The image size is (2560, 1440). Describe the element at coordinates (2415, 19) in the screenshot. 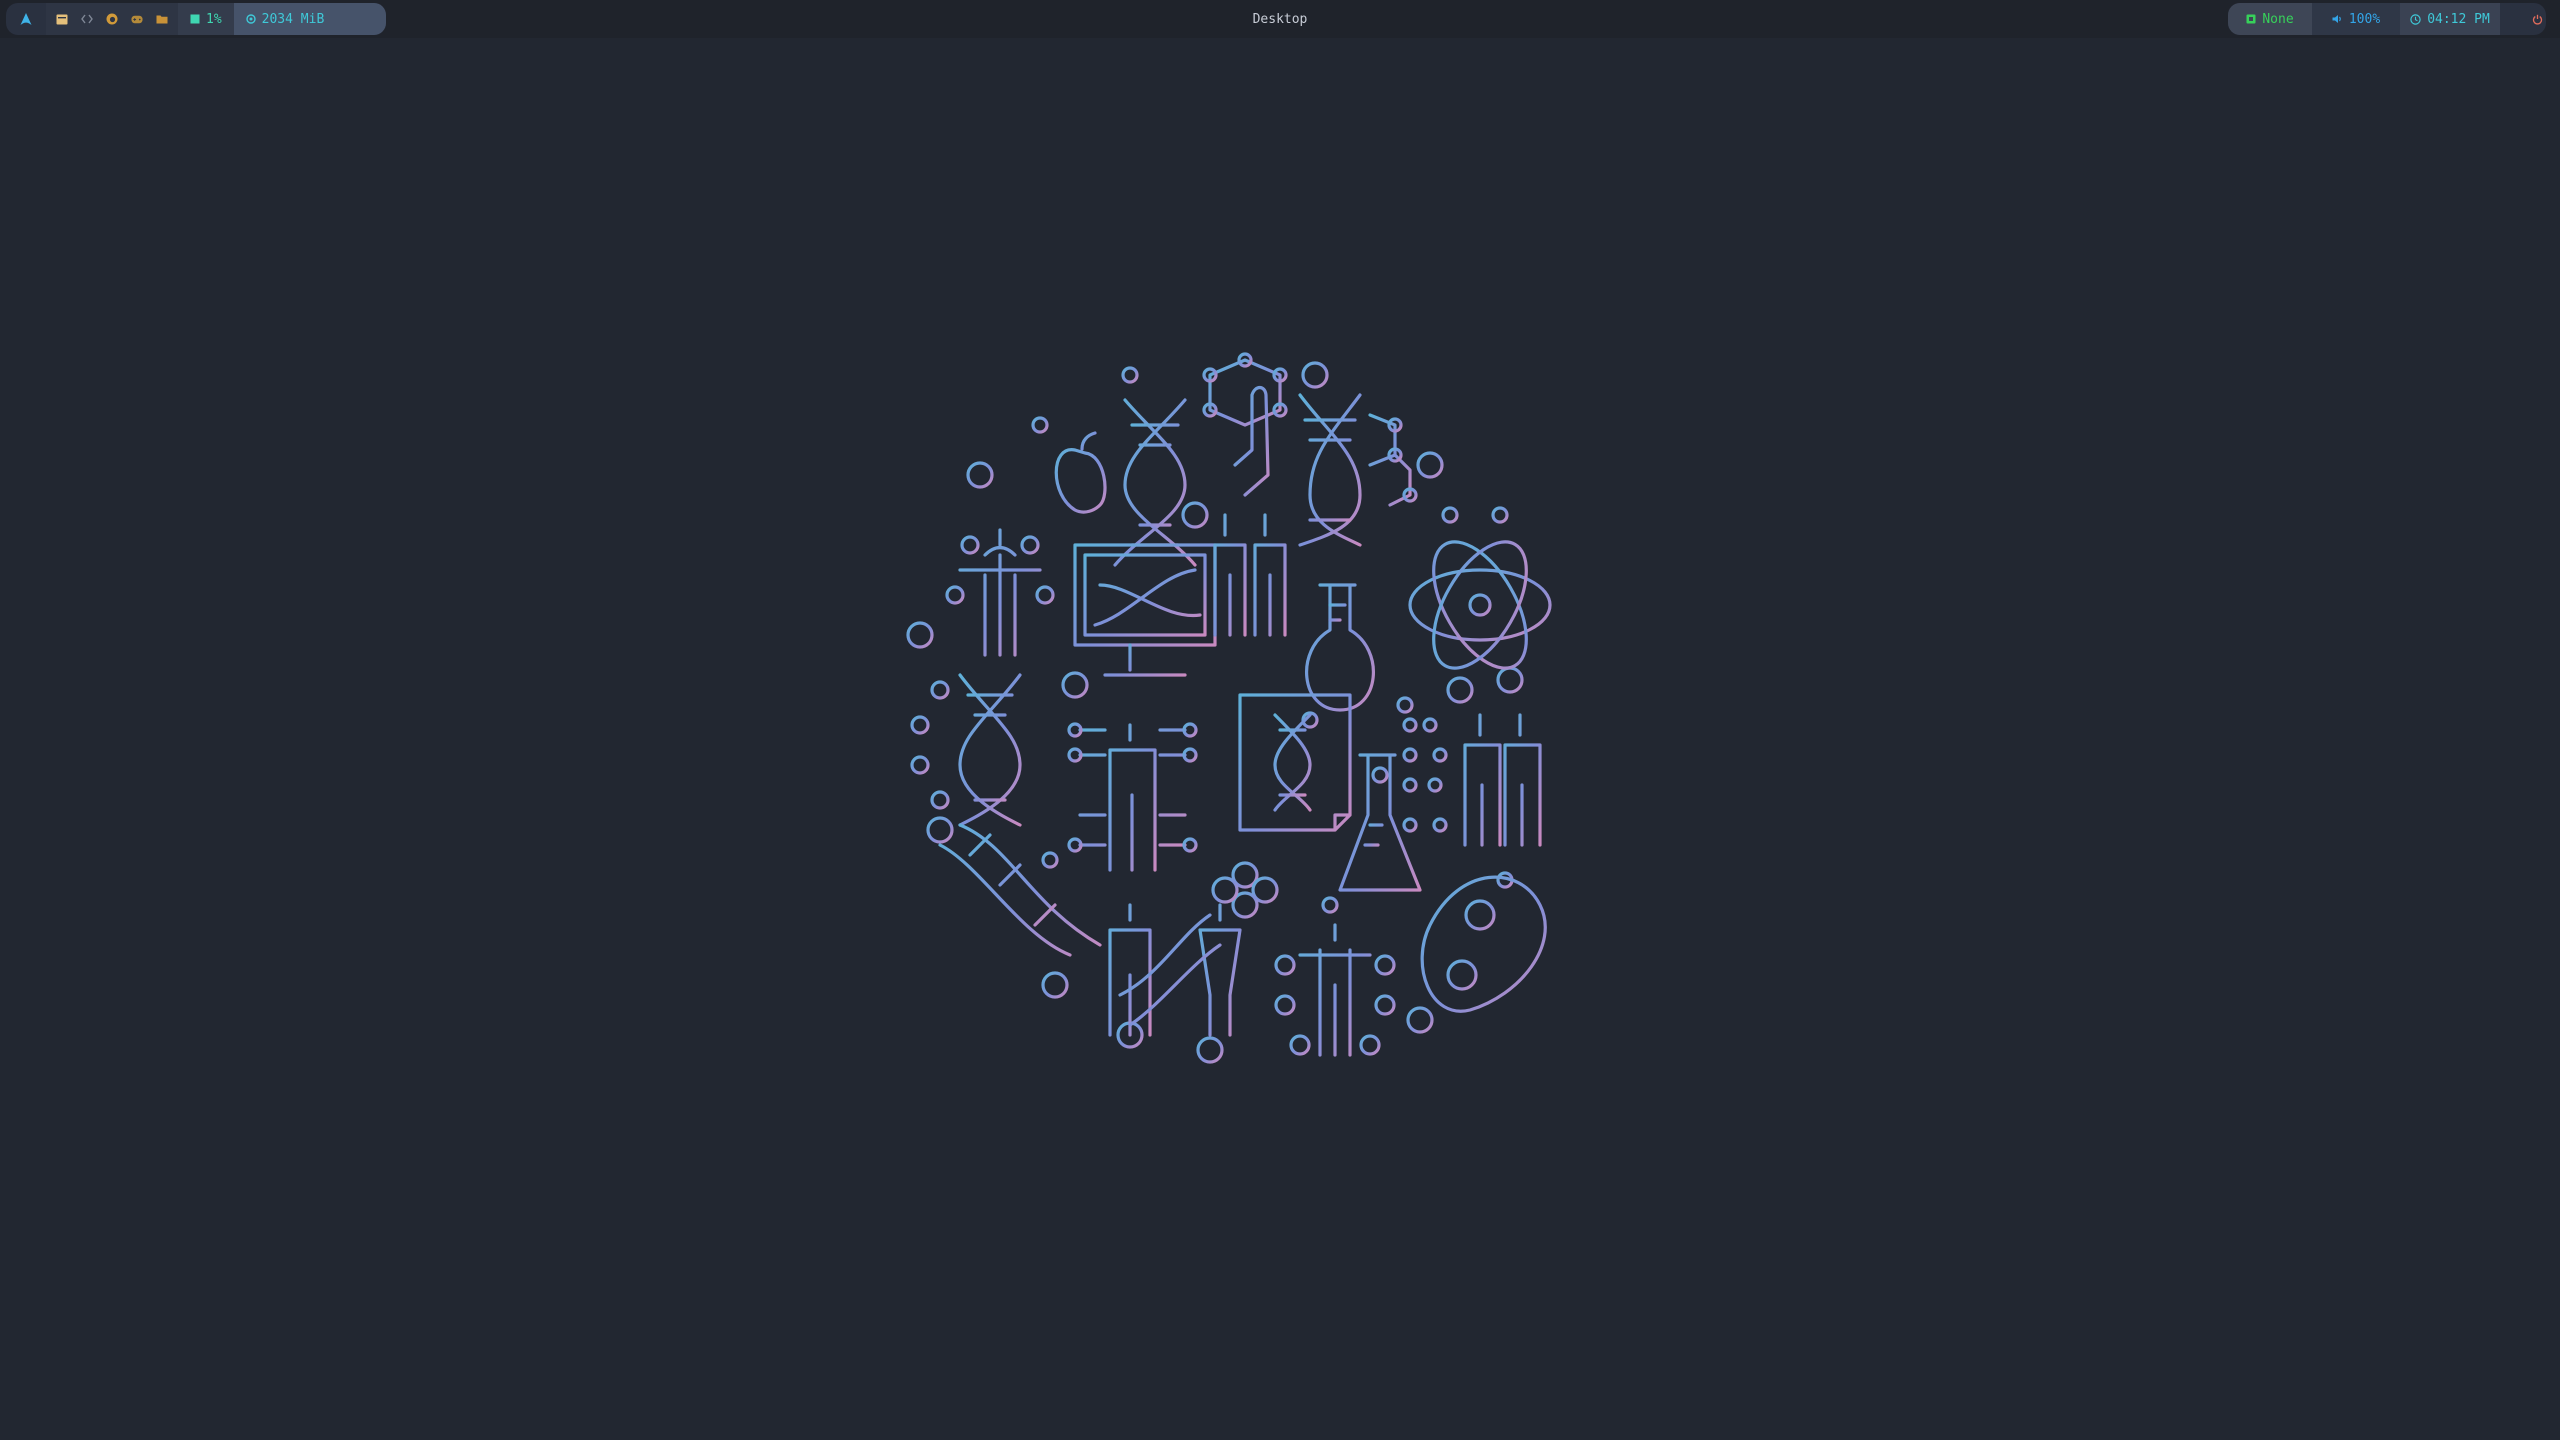

I see `clock-icon` at that location.